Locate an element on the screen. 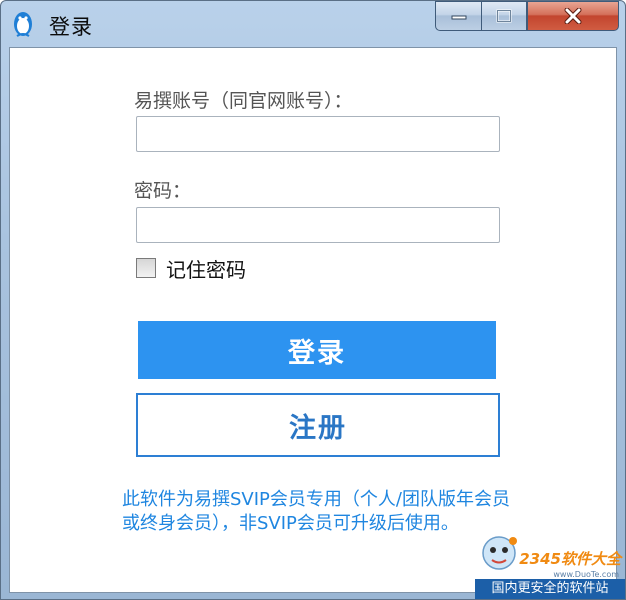  account-input is located at coordinates (318, 134).